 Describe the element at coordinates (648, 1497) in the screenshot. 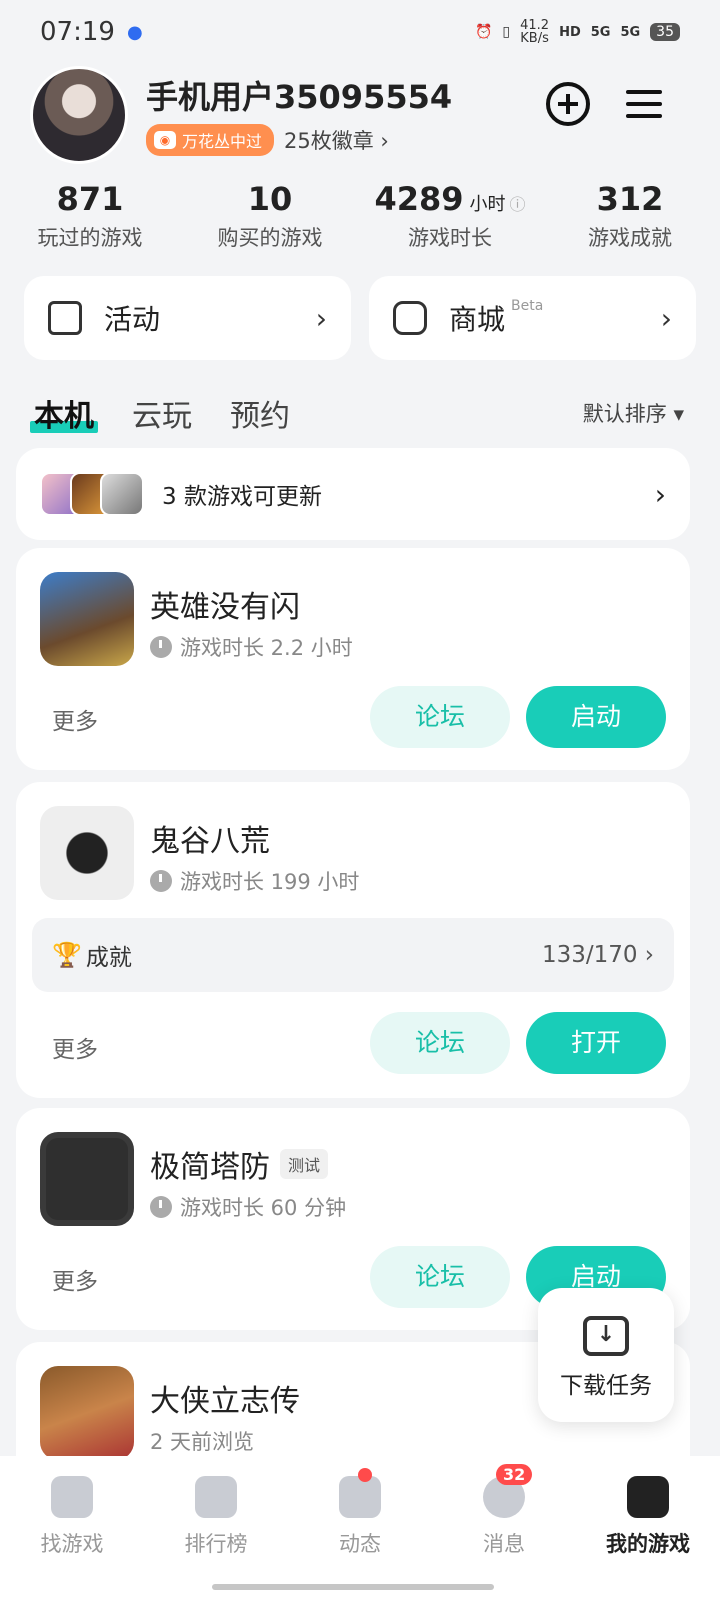

I see `gamepad-icon` at that location.